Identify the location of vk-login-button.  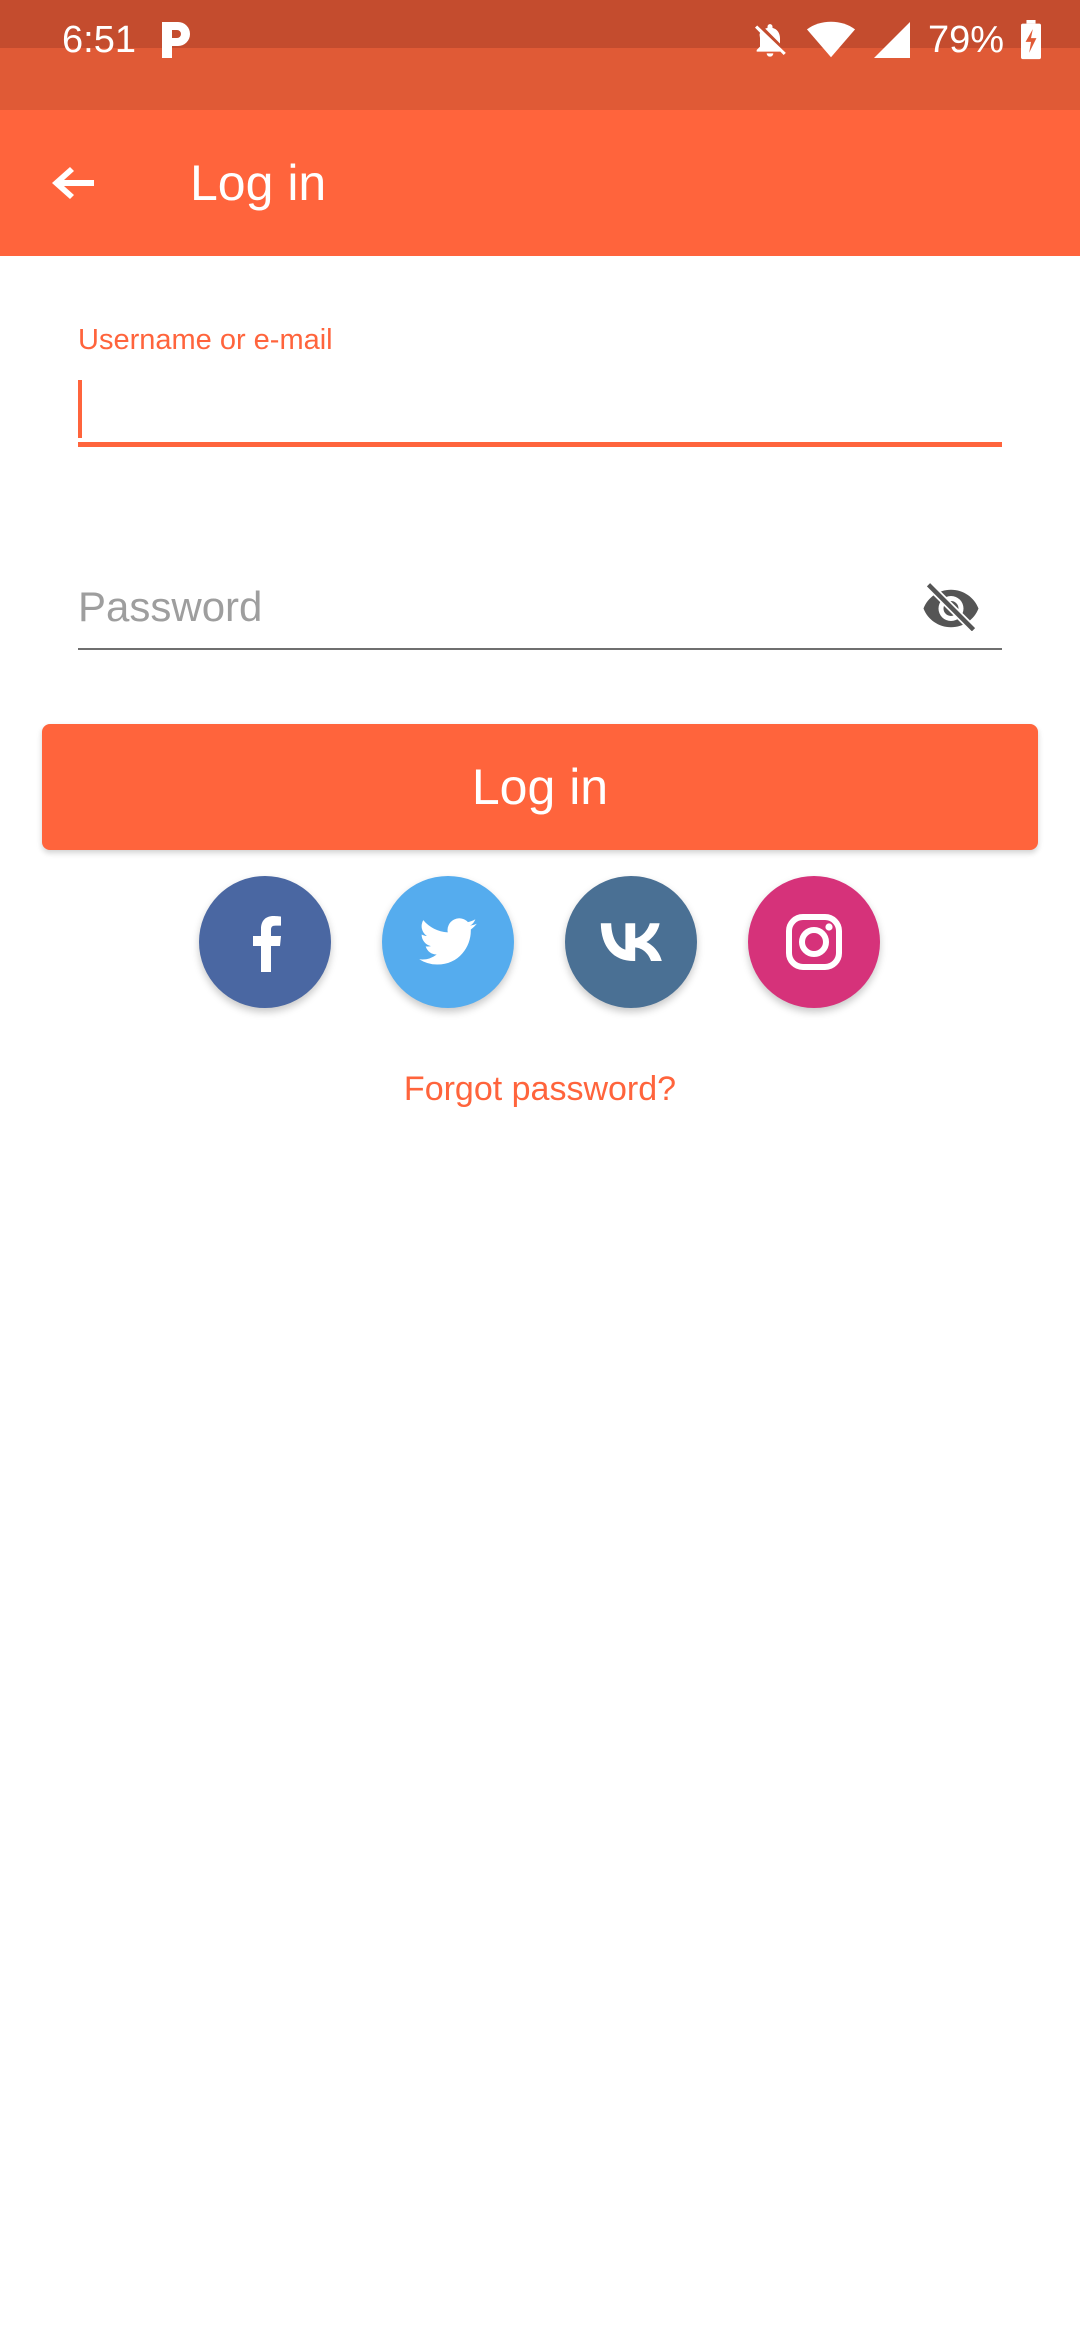
(631, 942).